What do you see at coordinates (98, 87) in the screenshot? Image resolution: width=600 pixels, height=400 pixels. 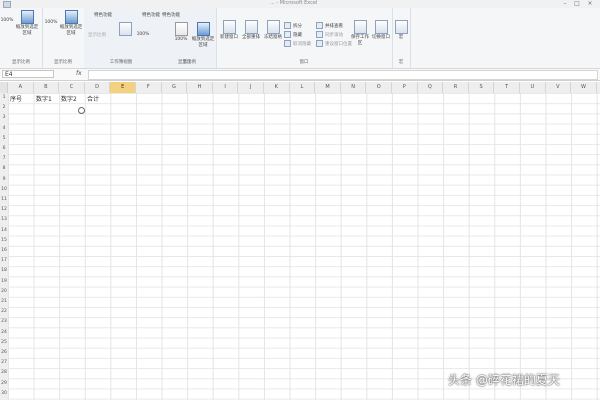 I see `column-header-d: D` at bounding box center [98, 87].